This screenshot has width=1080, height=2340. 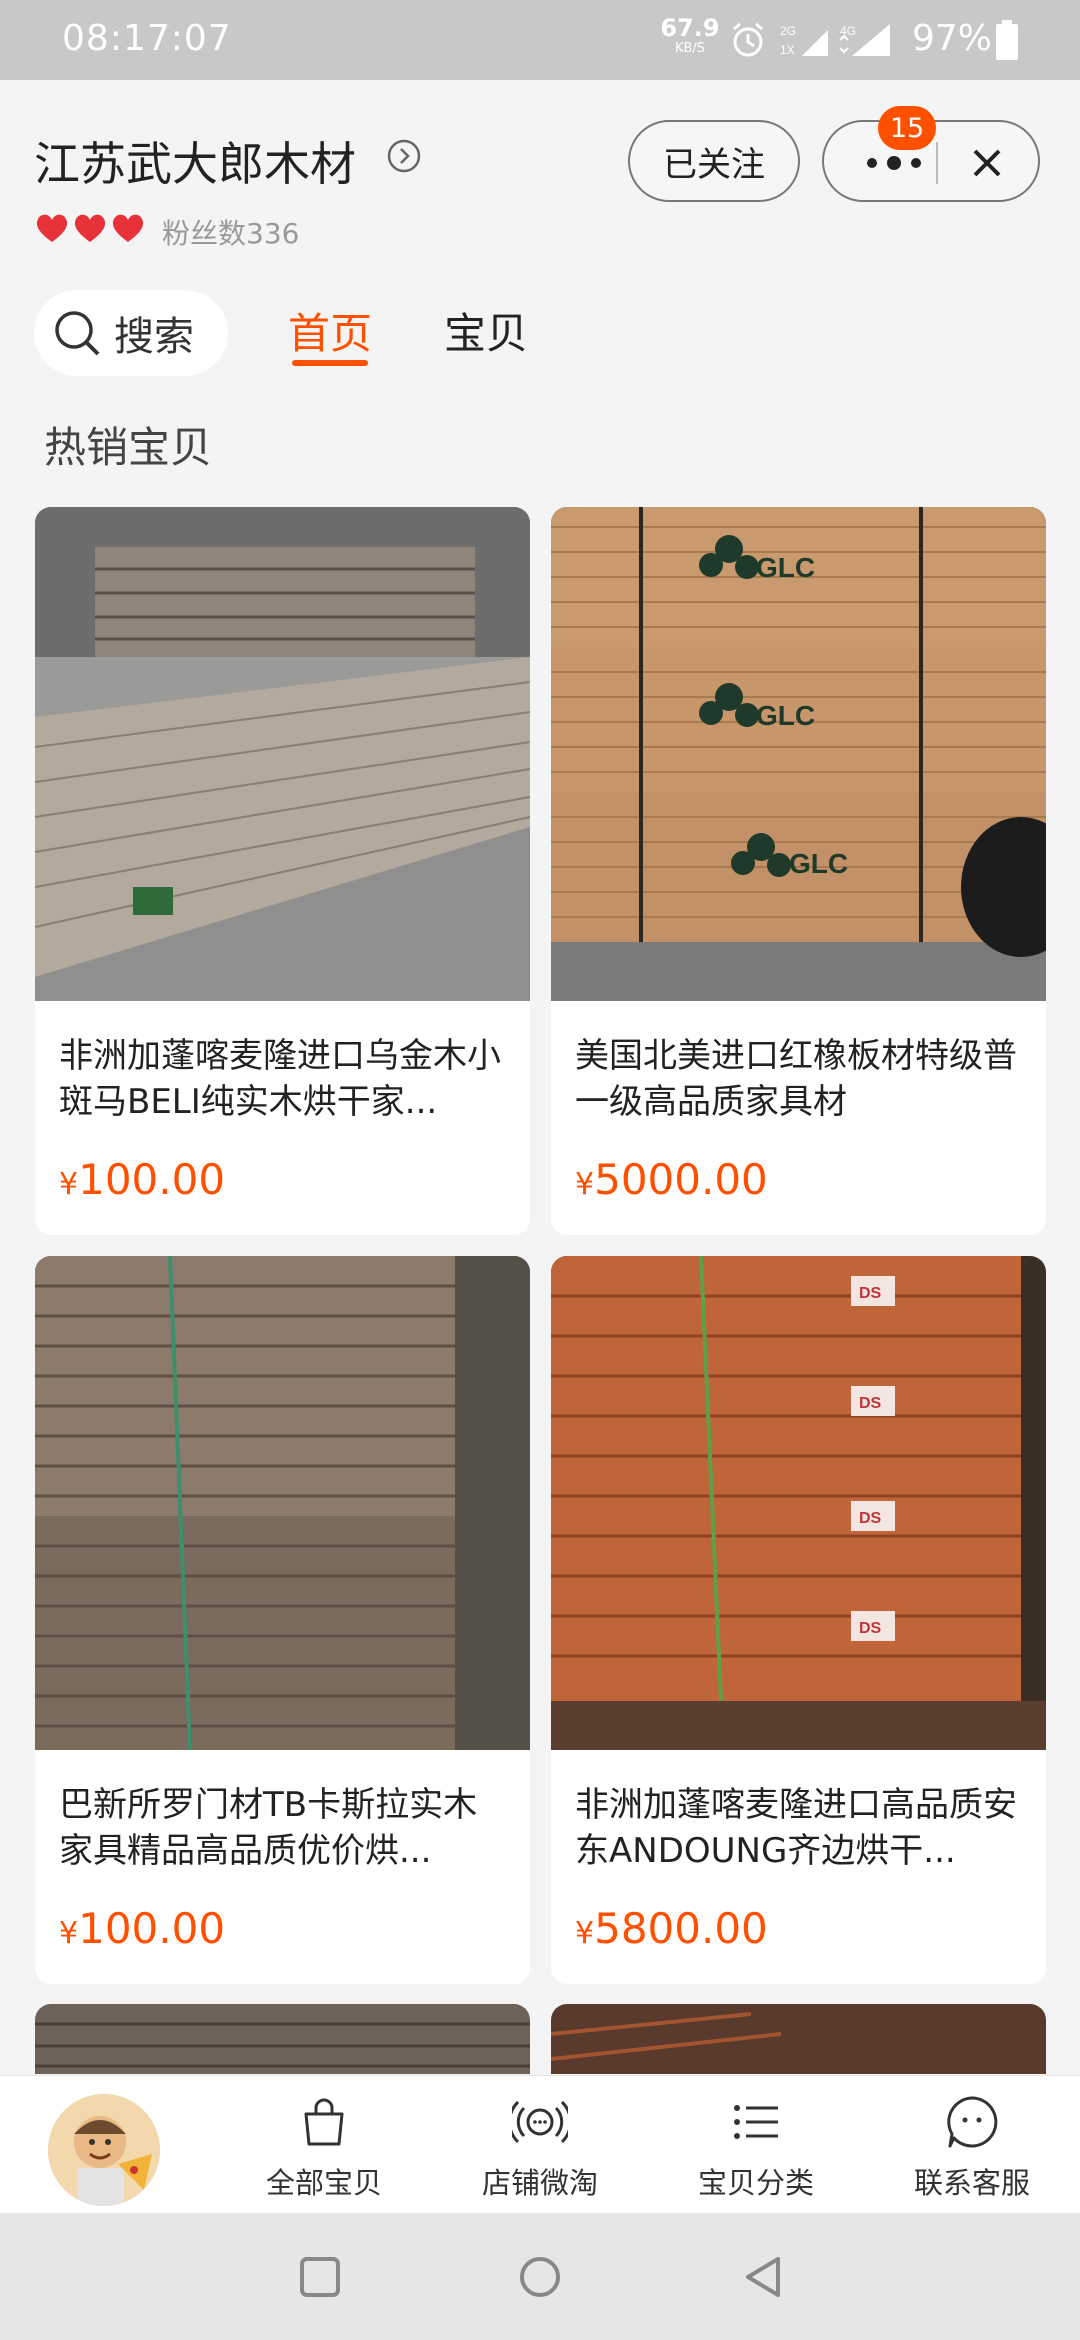 What do you see at coordinates (690, 48) in the screenshot?
I see `network-speed-unit: KB/S` at bounding box center [690, 48].